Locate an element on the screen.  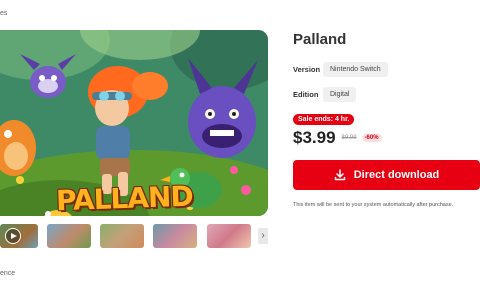
version-label: Version is located at coordinates (307, 69).